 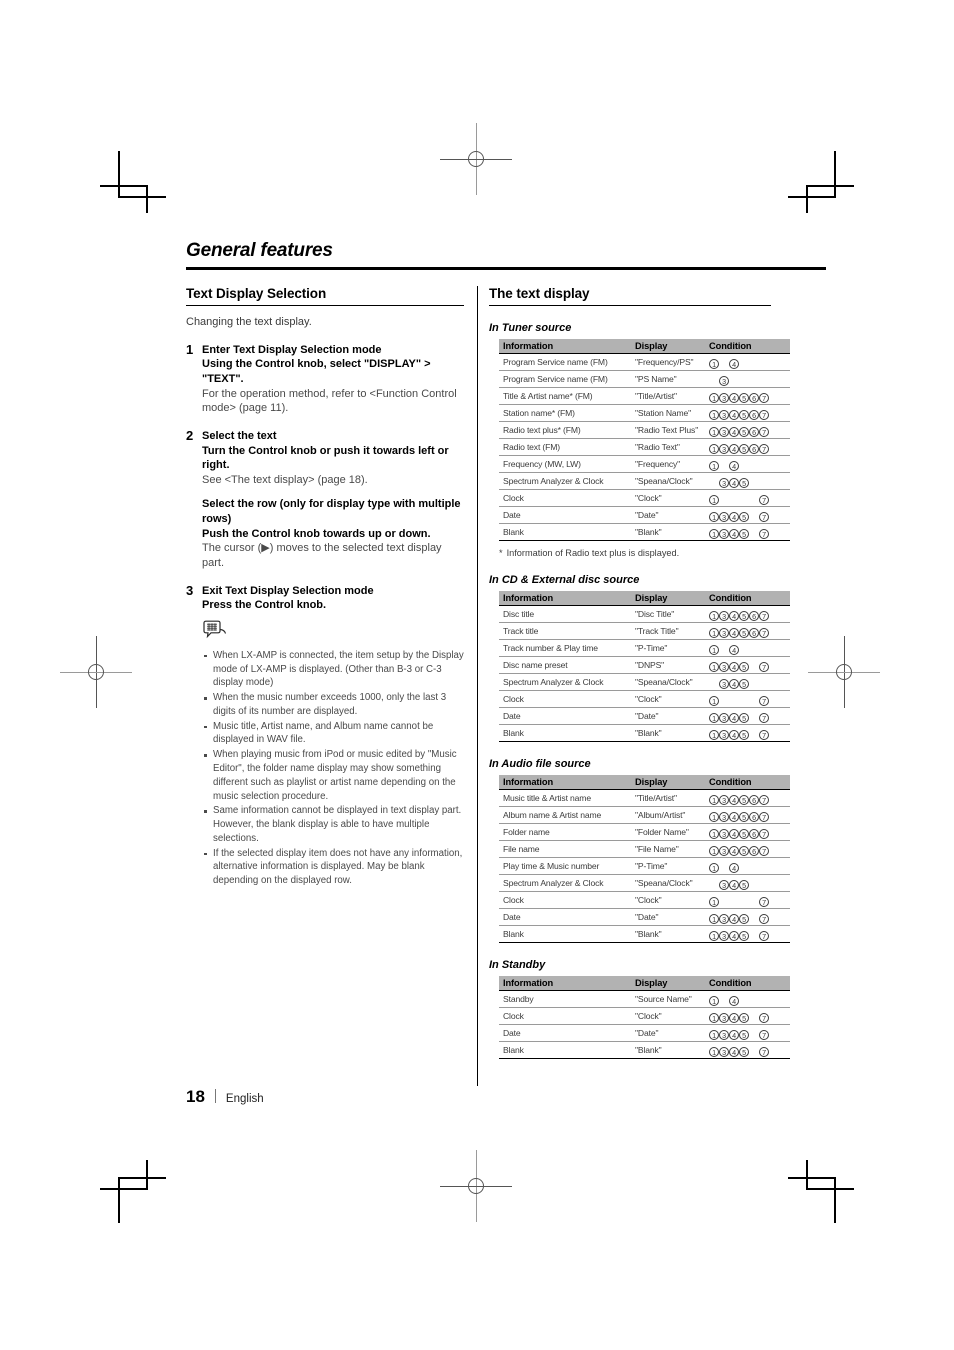 I want to click on table-row: Disc name preset "DNPS" 1 3 4 5 7, so click(x=644, y=665).